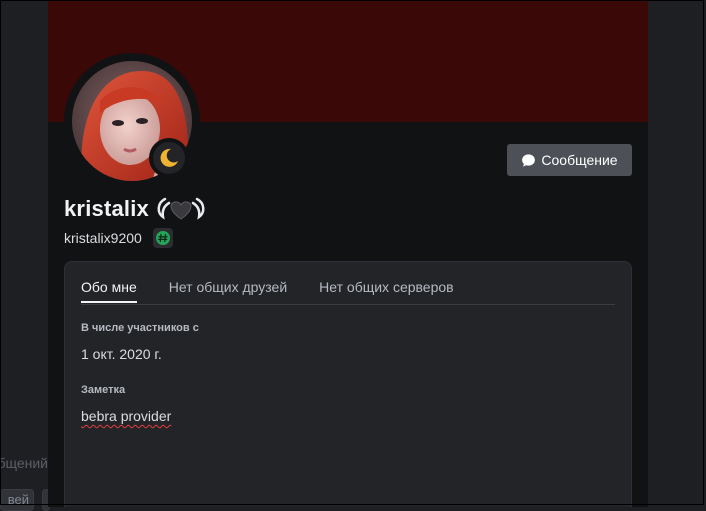  What do you see at coordinates (17, 500) in the screenshot?
I see `background-partial-chip: вей` at bounding box center [17, 500].